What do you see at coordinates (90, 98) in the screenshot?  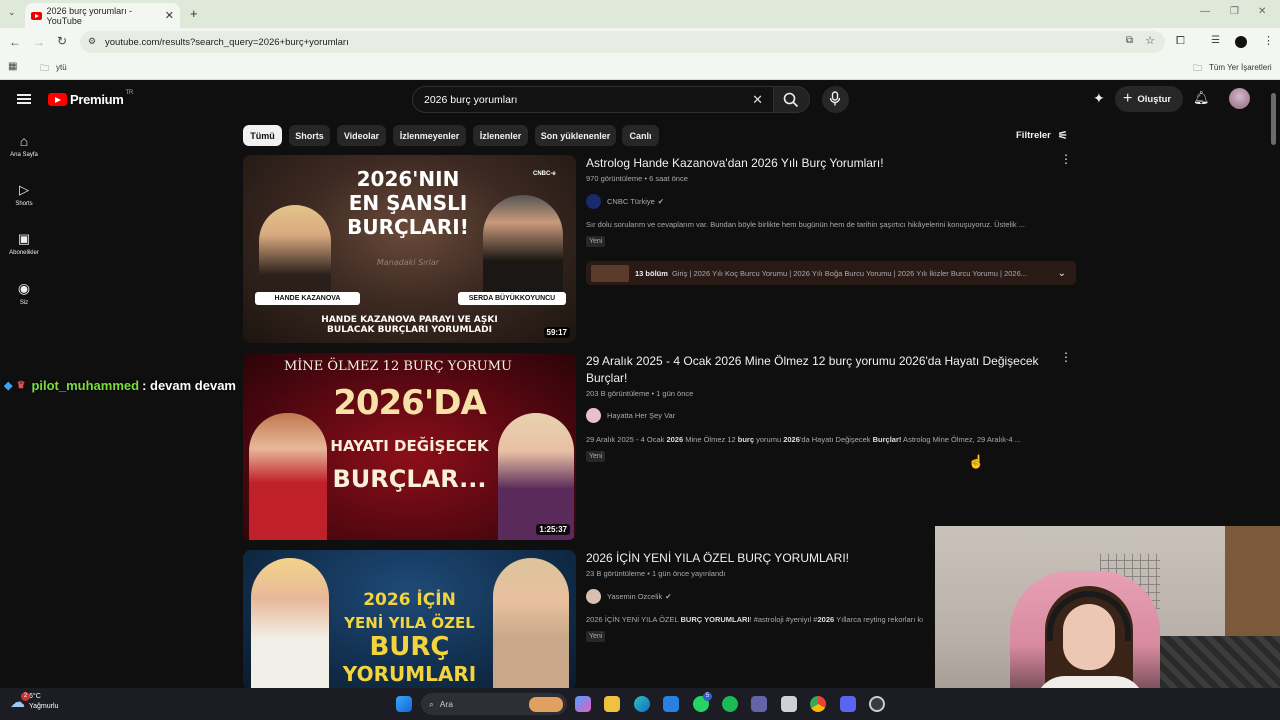 I see `youtube-logo: Premium TR` at bounding box center [90, 98].